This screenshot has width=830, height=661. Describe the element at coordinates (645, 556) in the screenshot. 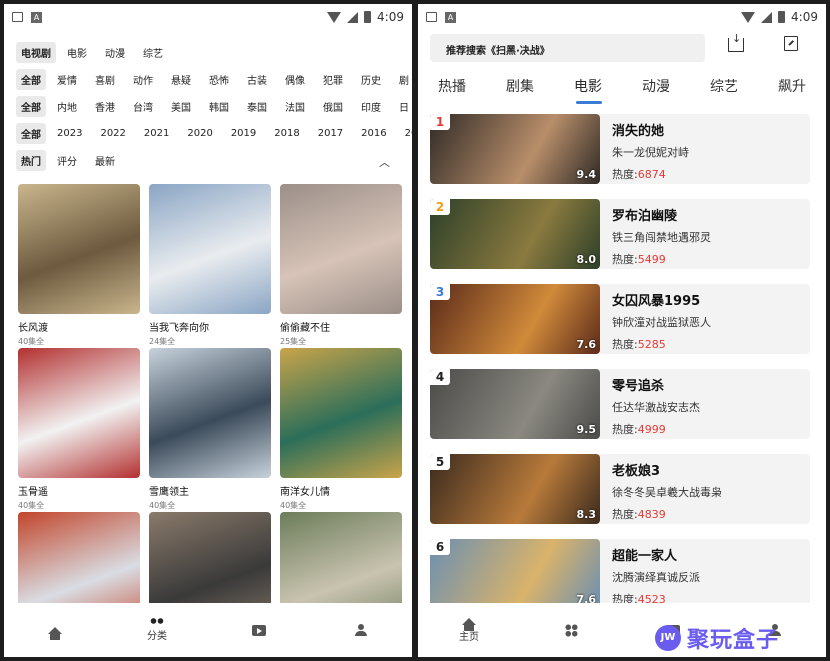

I see `ranking-title: 超能一家人` at that location.